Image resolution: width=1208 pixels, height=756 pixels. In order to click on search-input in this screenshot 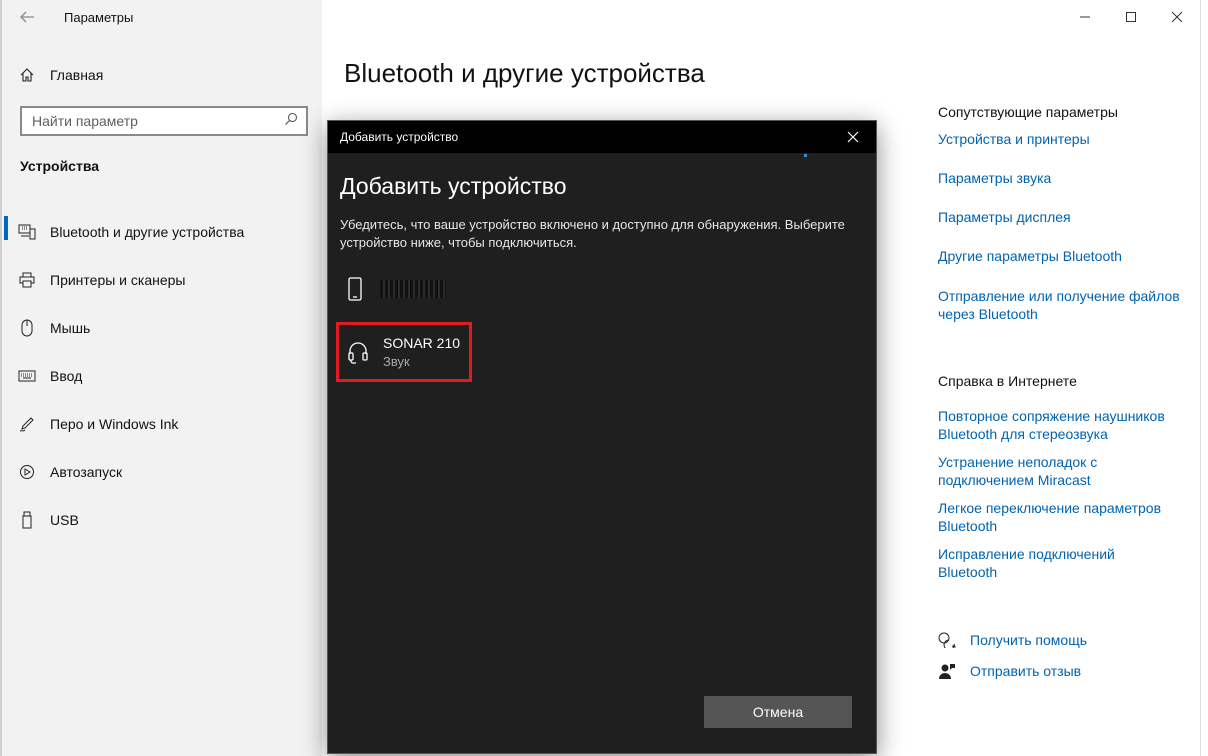, I will do `click(158, 121)`.